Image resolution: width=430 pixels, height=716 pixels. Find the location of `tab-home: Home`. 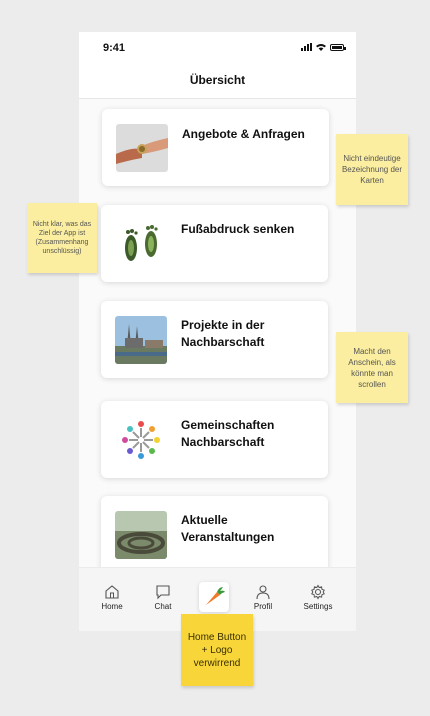

tab-home: Home is located at coordinates (112, 597).